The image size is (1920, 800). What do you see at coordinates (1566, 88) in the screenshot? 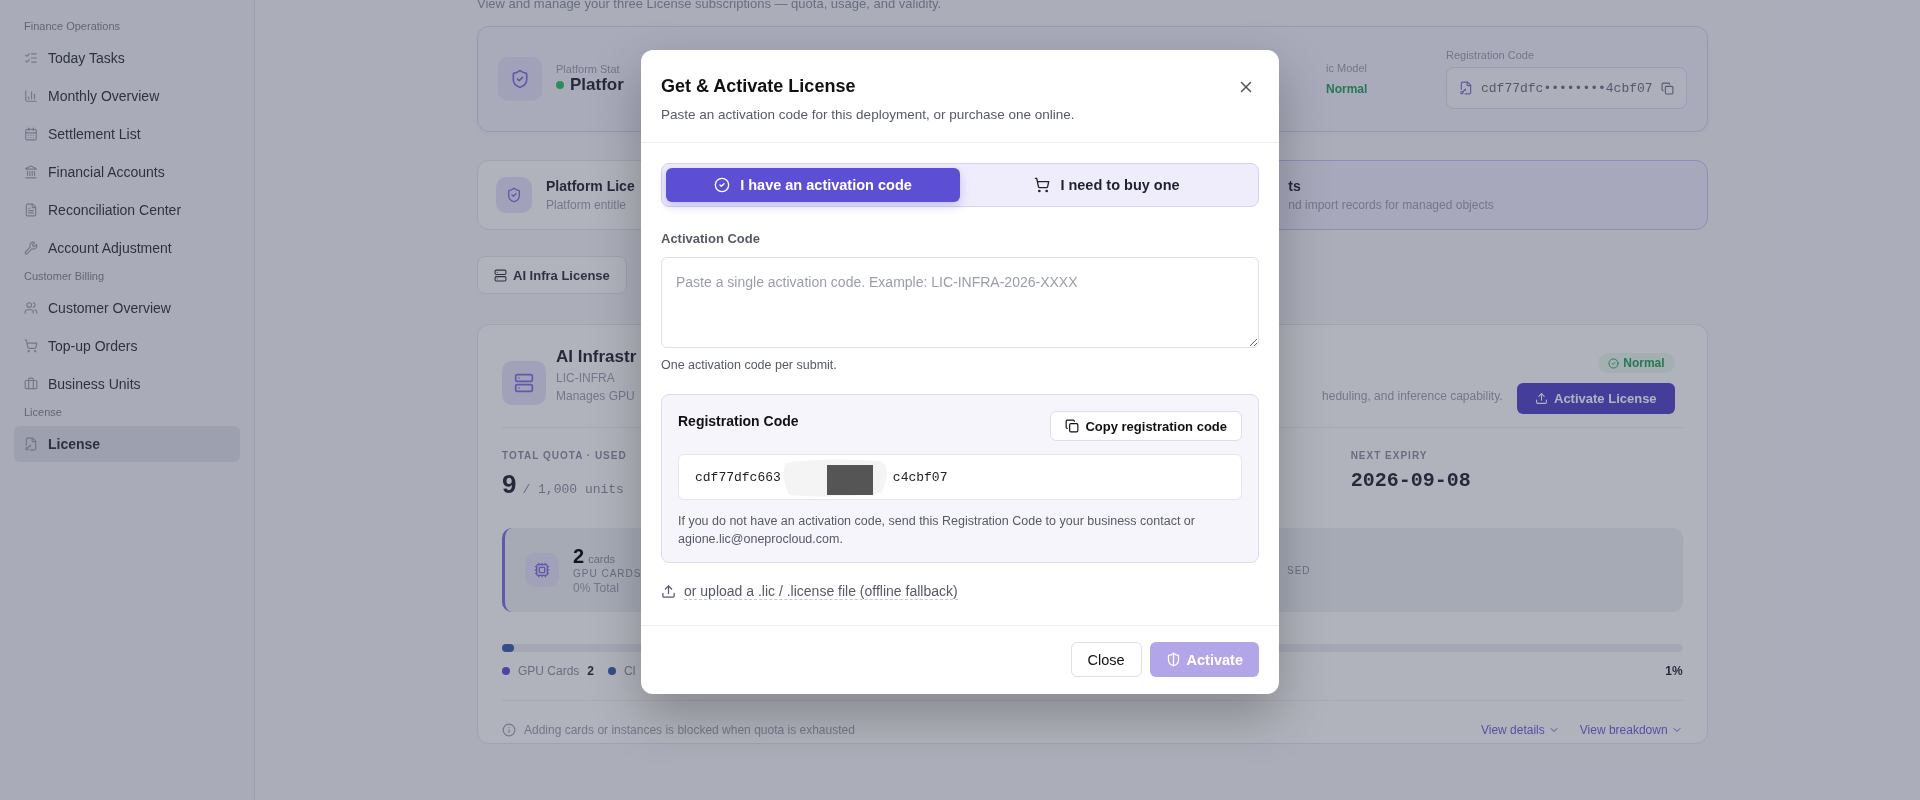
I see `registration-code-field: cdf77dfc••••••••4cbf07` at bounding box center [1566, 88].